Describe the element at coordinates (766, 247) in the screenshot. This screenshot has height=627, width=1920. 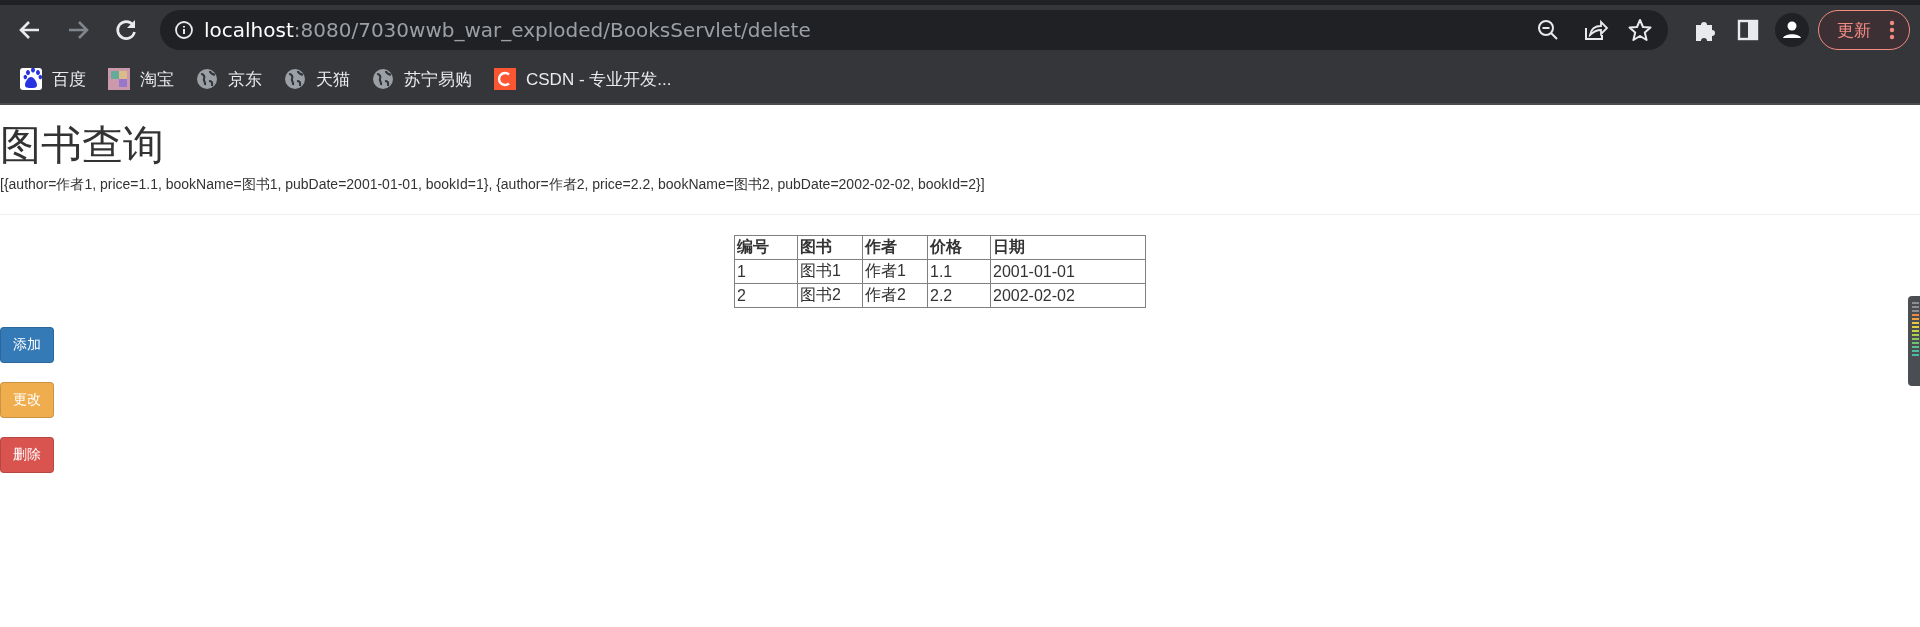
I see `column-header: 编号` at that location.